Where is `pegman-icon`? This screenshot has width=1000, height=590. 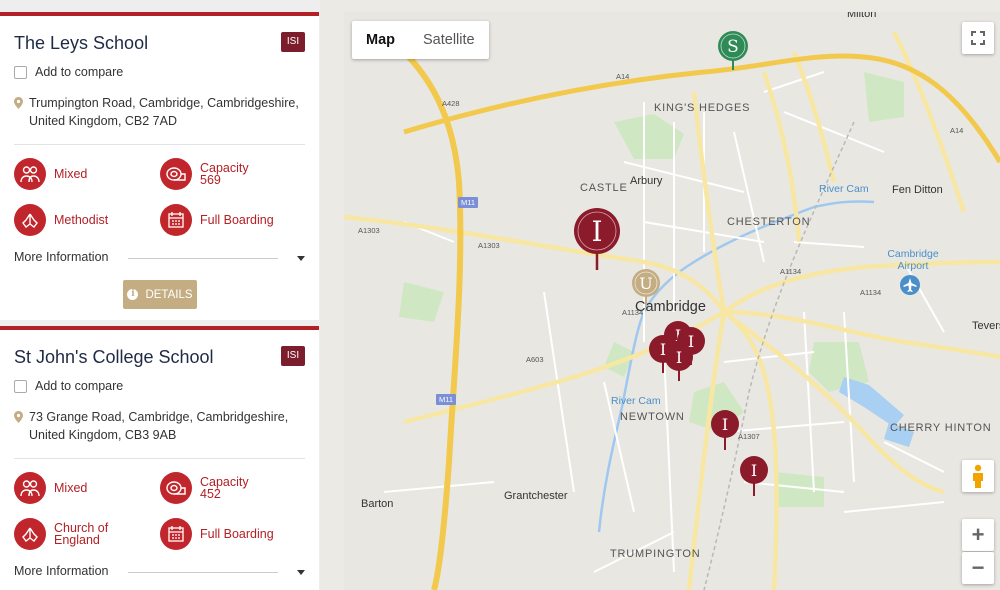 pegman-icon is located at coordinates (978, 476).